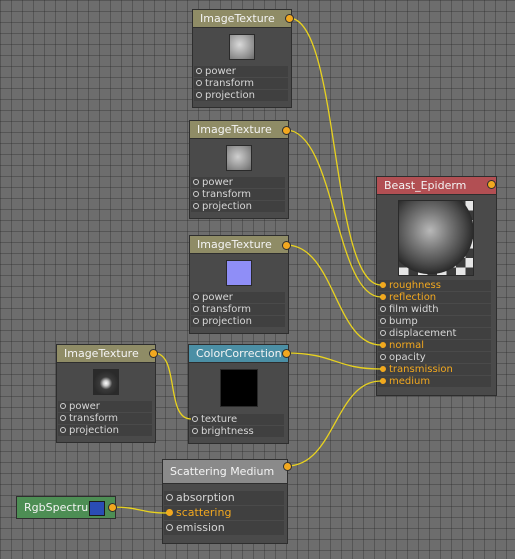 The image size is (515, 559). Describe the element at coordinates (225, 472) in the screenshot. I see `node-title: Scattering Medium` at that location.